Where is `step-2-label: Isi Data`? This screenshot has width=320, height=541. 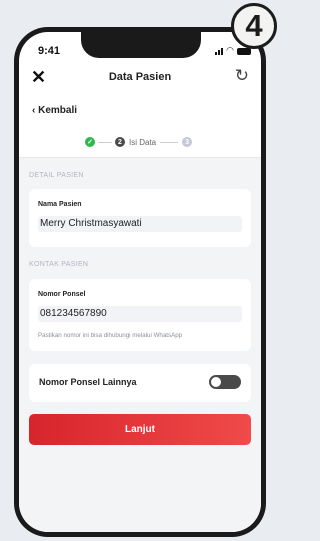
step-2-label: Isi Data is located at coordinates (143, 142).